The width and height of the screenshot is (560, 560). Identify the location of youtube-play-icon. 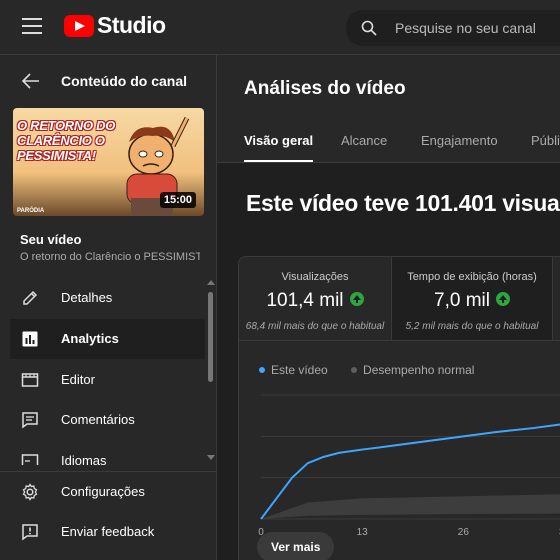
(79, 25).